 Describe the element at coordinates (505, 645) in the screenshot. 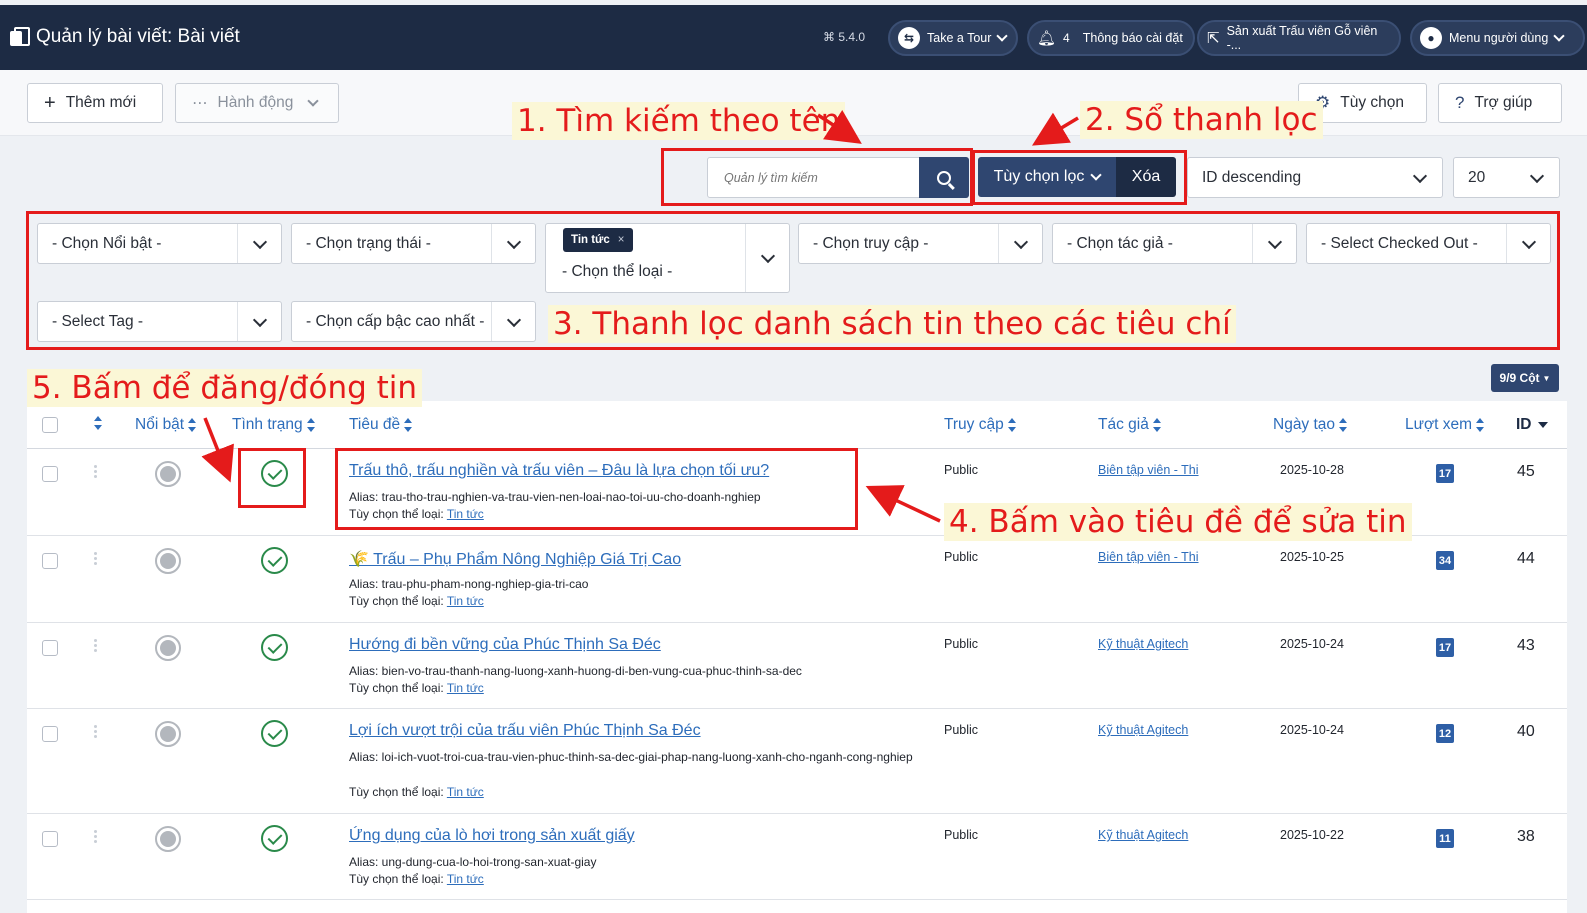

I see `article-title-link: Hướng đi bền vững của Phúc Thịnh Sa Đéc` at that location.